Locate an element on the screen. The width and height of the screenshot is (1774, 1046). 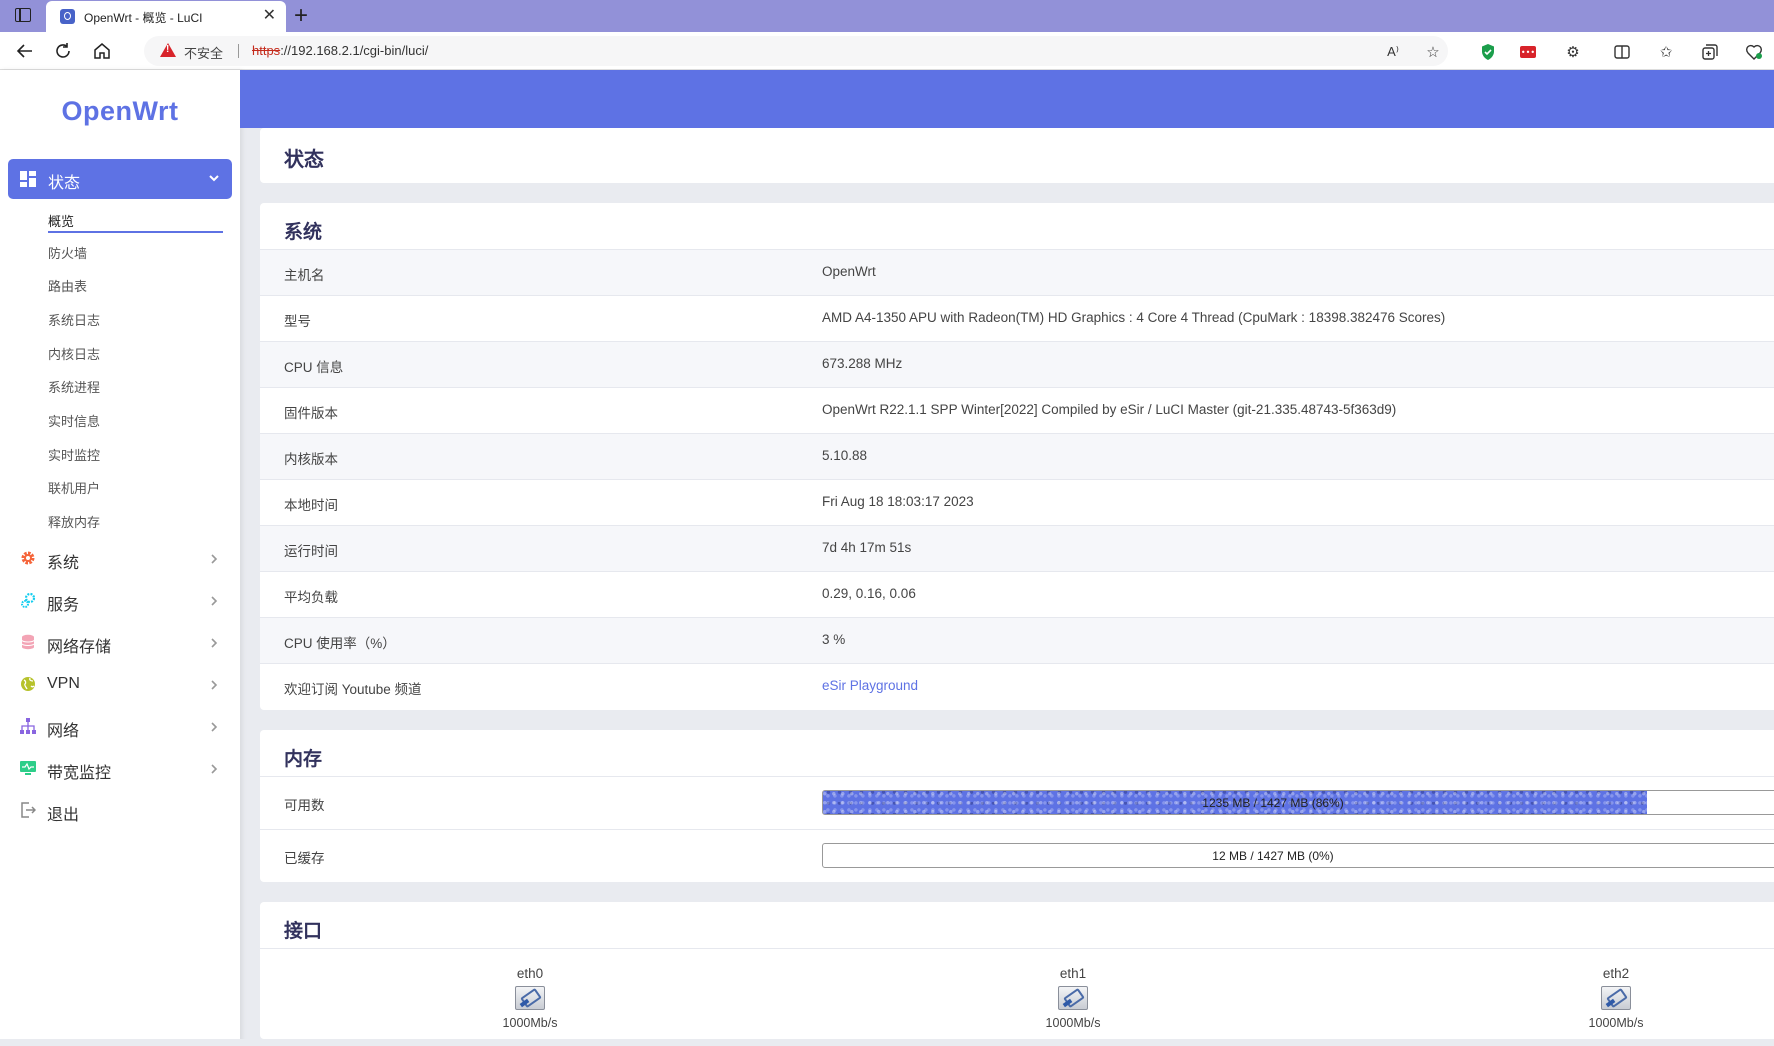
table-row: 已缓存 12 MB / 1427 MB (0%) is located at coordinates (1017, 855).